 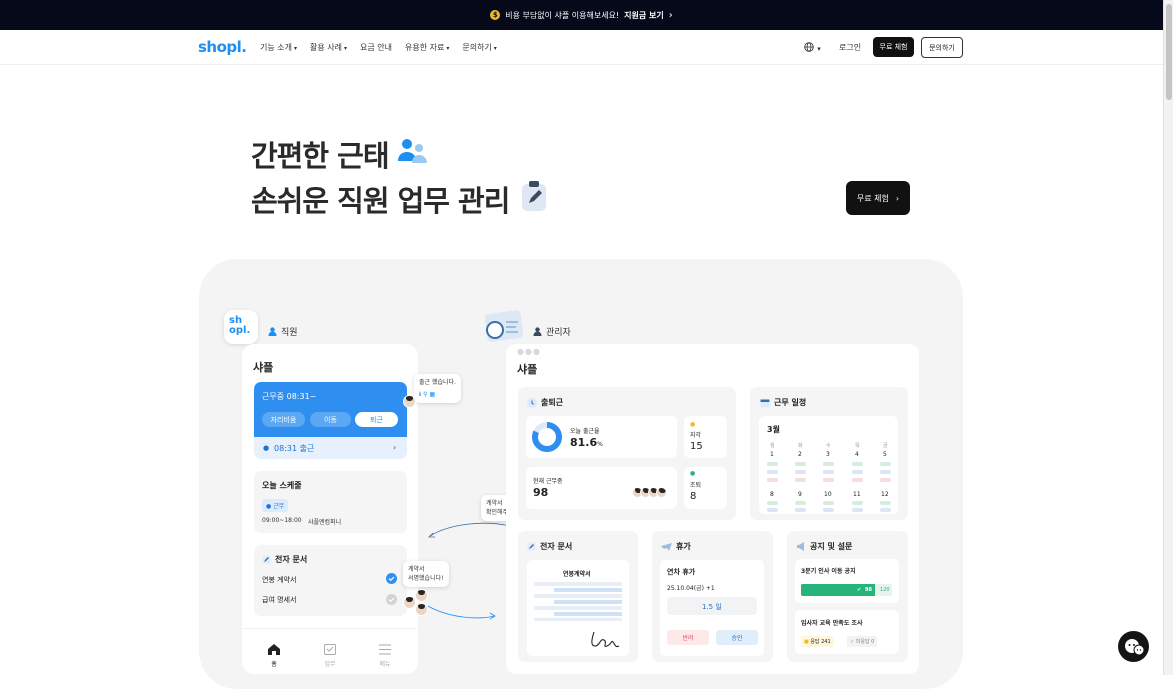 What do you see at coordinates (772, 494) in the screenshot?
I see `calendar-day: 8` at bounding box center [772, 494].